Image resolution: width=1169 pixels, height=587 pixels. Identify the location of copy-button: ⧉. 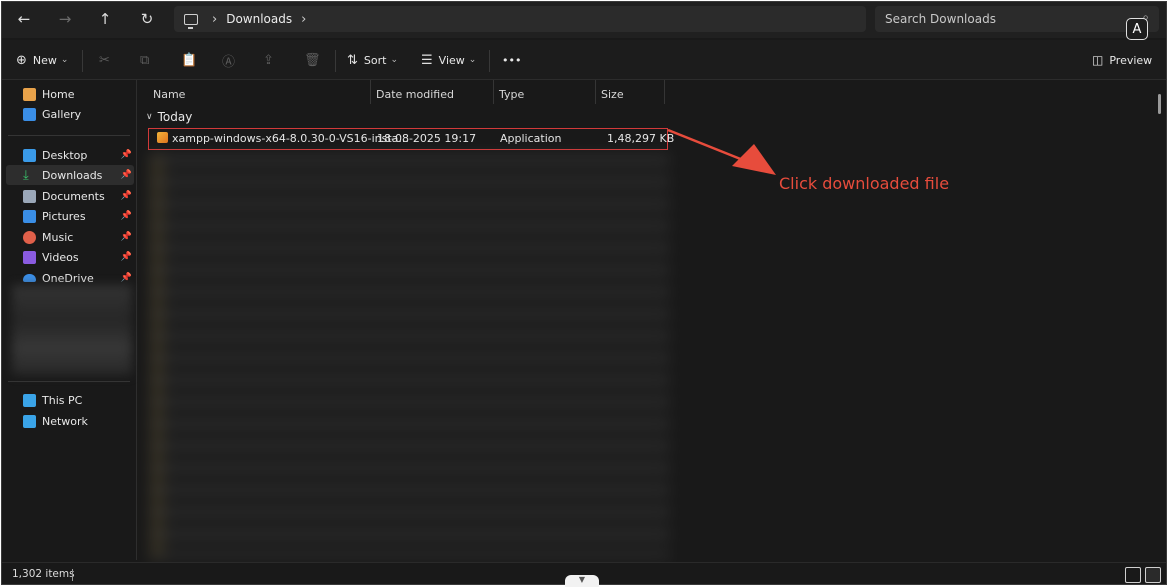
(147, 60).